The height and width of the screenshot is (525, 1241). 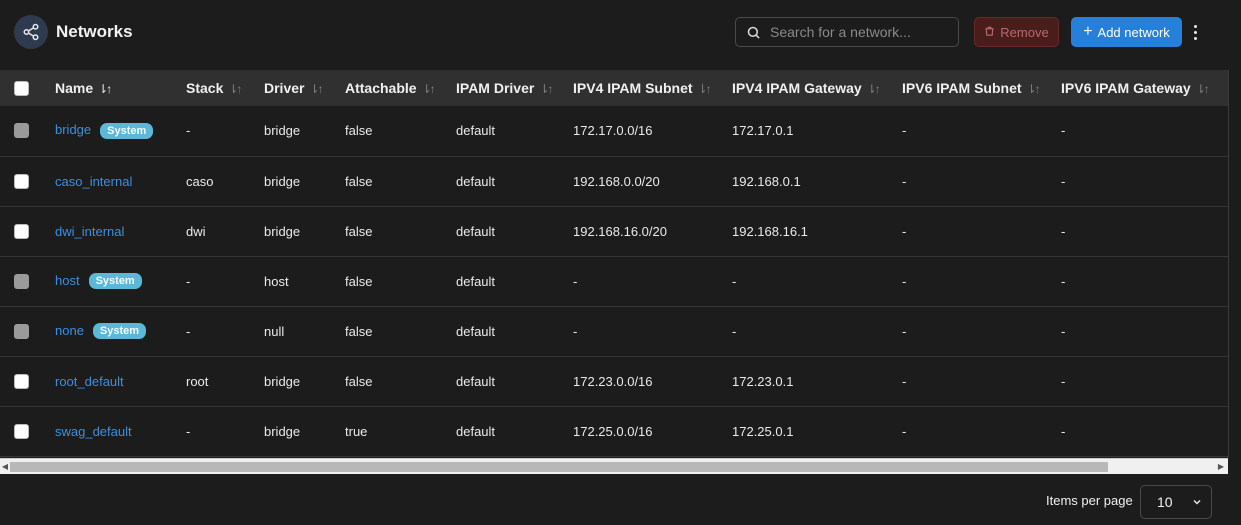 I want to click on column-header-ipv6-gateway: IPV6 IPAM Gateway ⇂↑, so click(x=1138, y=88).